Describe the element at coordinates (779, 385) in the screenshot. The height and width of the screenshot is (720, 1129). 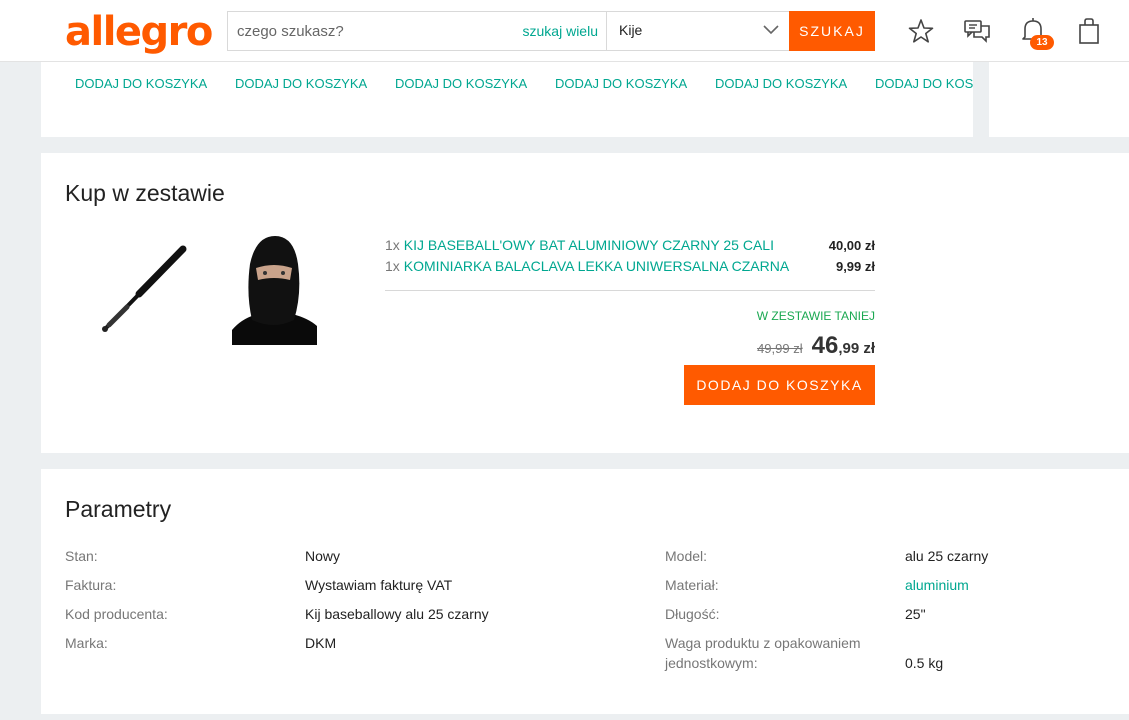
I see `add-set-to-cart-button: DODAJ DO KOSZYKA` at that location.